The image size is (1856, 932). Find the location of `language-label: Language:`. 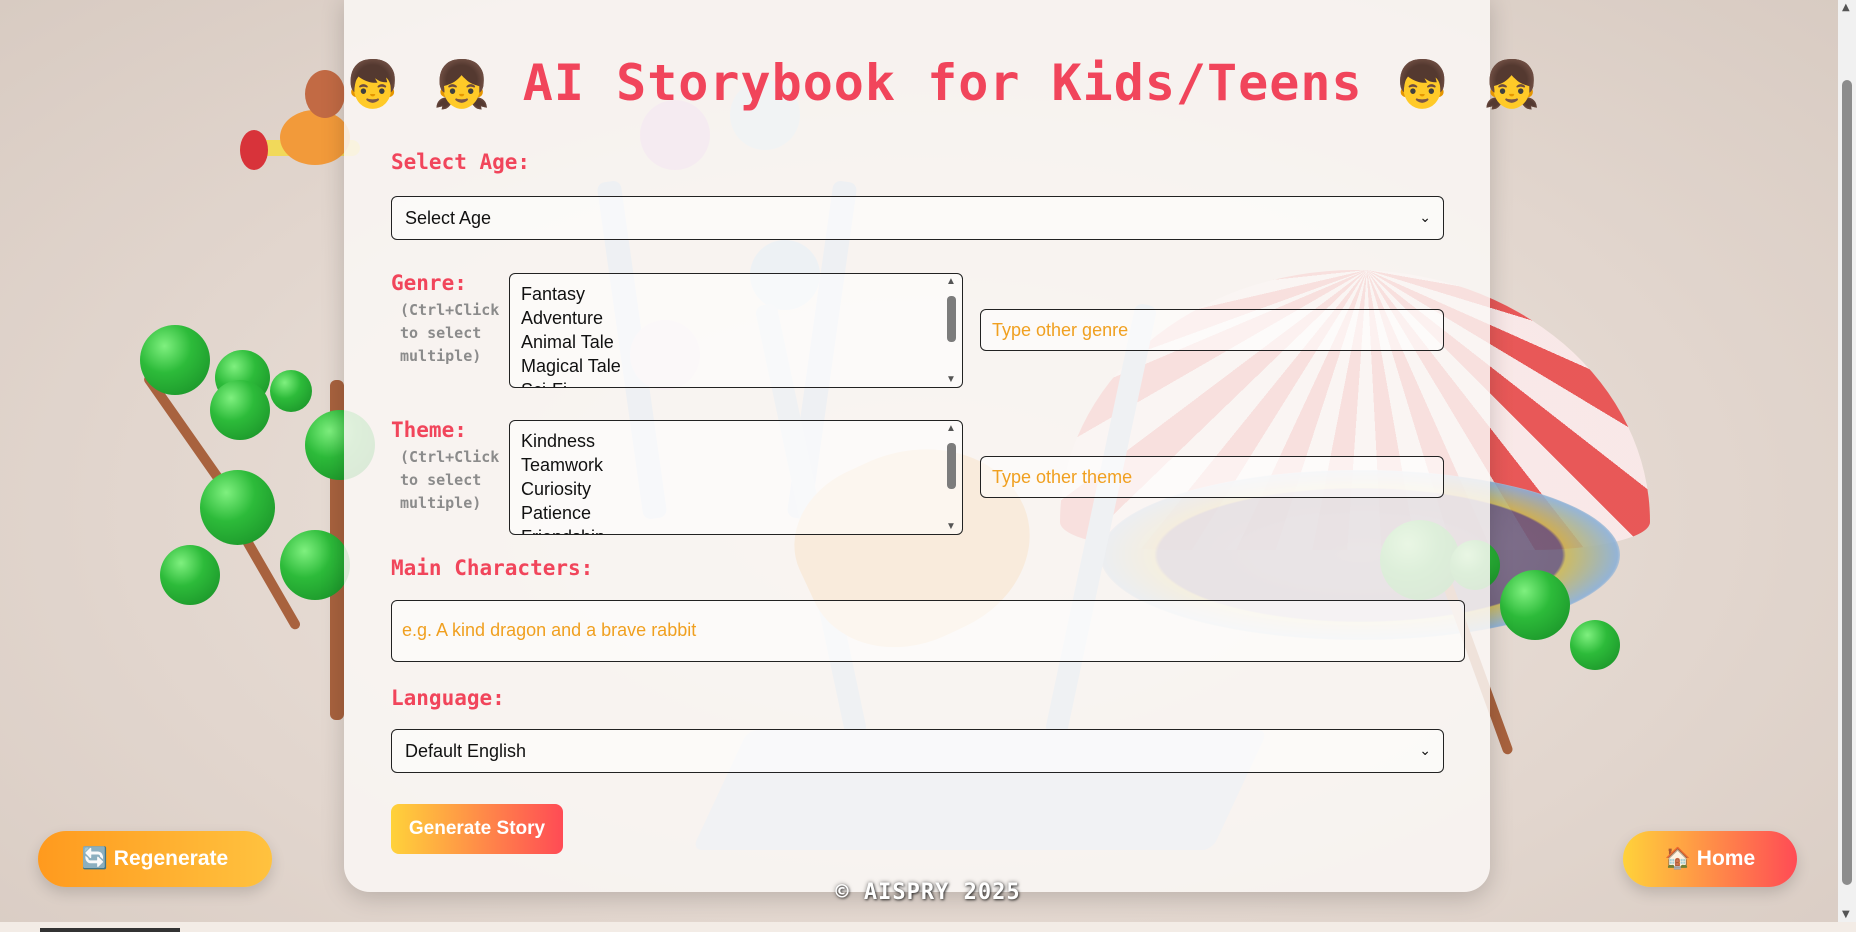

language-label: Language: is located at coordinates (448, 698).